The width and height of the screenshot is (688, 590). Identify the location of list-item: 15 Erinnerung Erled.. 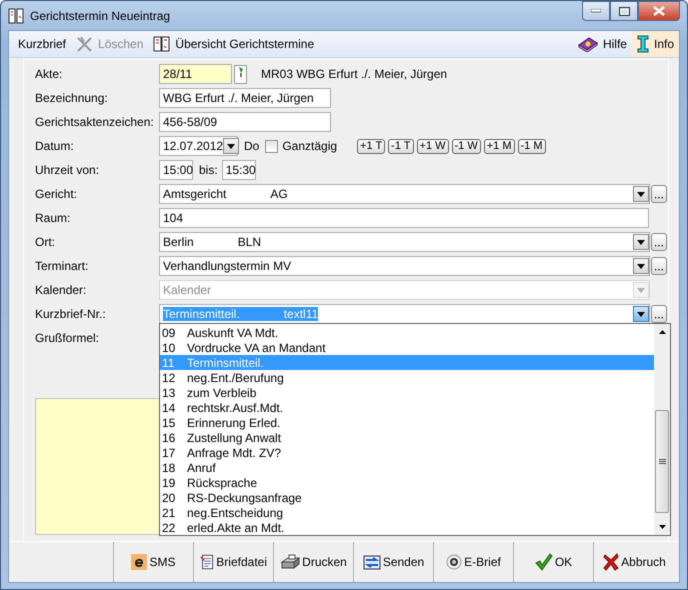
(407, 422).